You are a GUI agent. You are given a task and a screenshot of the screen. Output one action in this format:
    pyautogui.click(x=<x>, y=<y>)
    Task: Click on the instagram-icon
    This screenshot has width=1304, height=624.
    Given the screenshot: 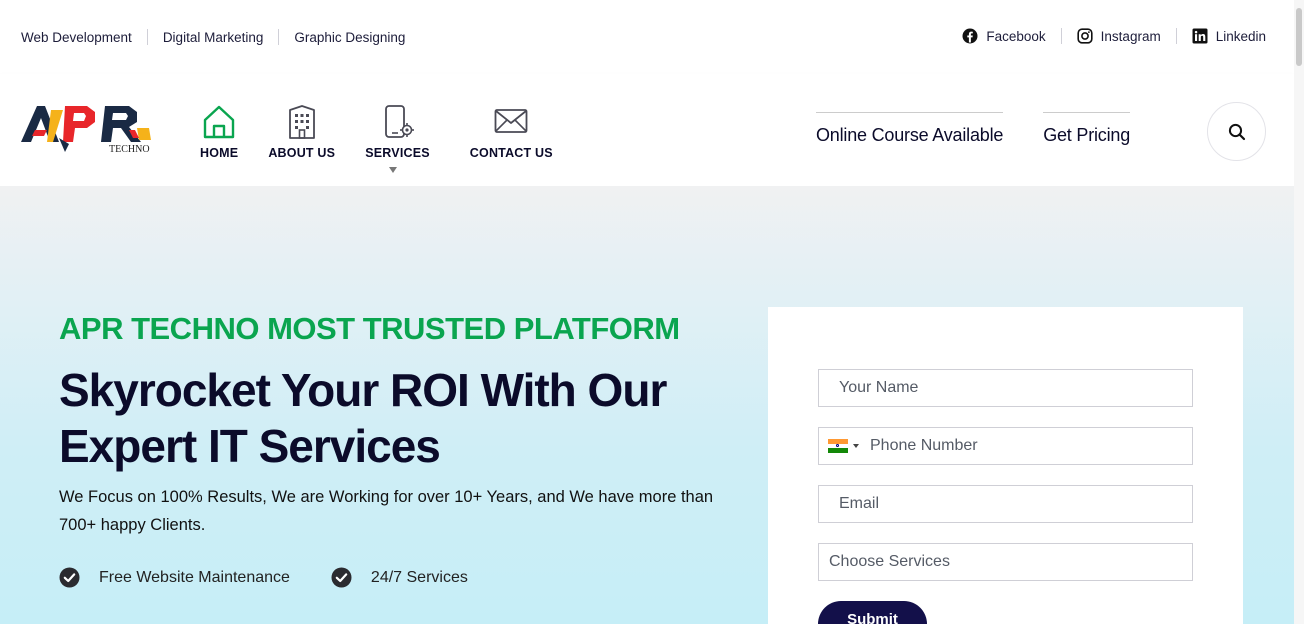 What is the action you would take?
    pyautogui.click(x=1085, y=36)
    